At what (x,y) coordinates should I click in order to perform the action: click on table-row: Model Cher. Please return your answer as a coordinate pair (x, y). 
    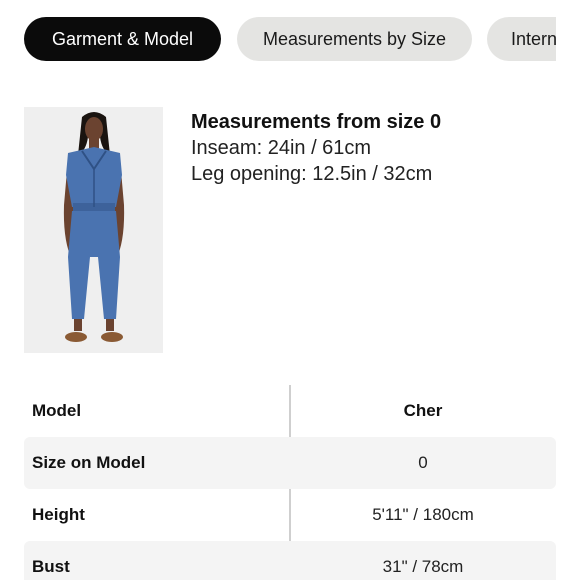
    Looking at the image, I should click on (290, 411).